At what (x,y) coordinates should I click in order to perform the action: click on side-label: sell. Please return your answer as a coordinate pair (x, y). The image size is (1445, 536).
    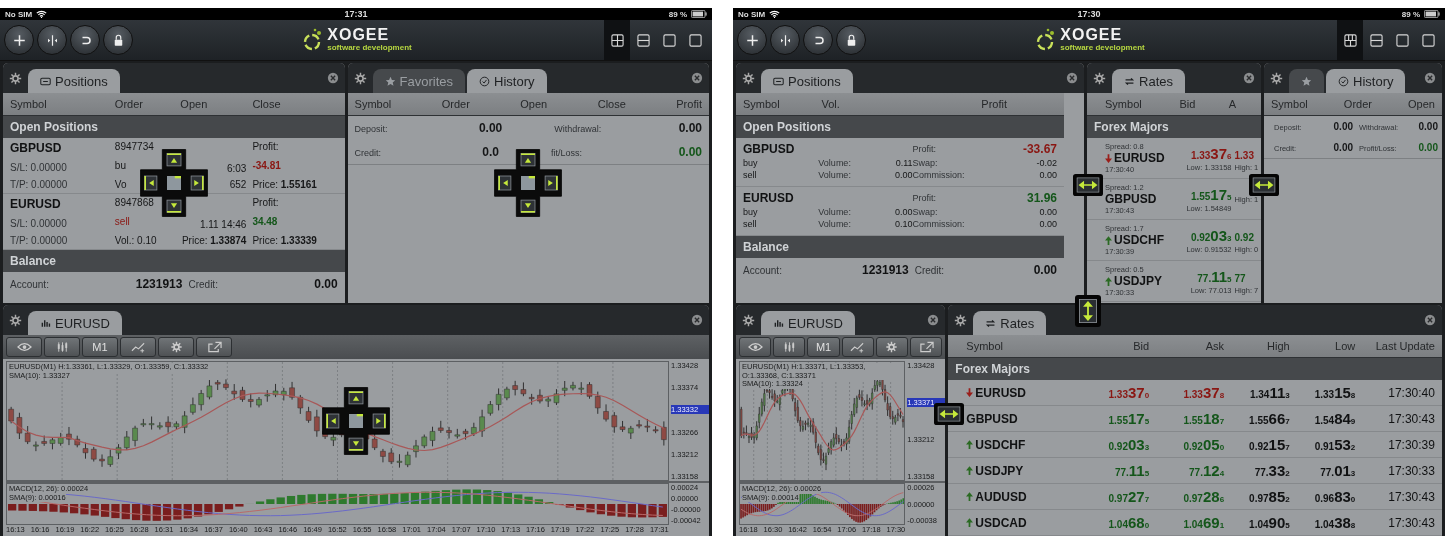
    Looking at the image, I should click on (750, 175).